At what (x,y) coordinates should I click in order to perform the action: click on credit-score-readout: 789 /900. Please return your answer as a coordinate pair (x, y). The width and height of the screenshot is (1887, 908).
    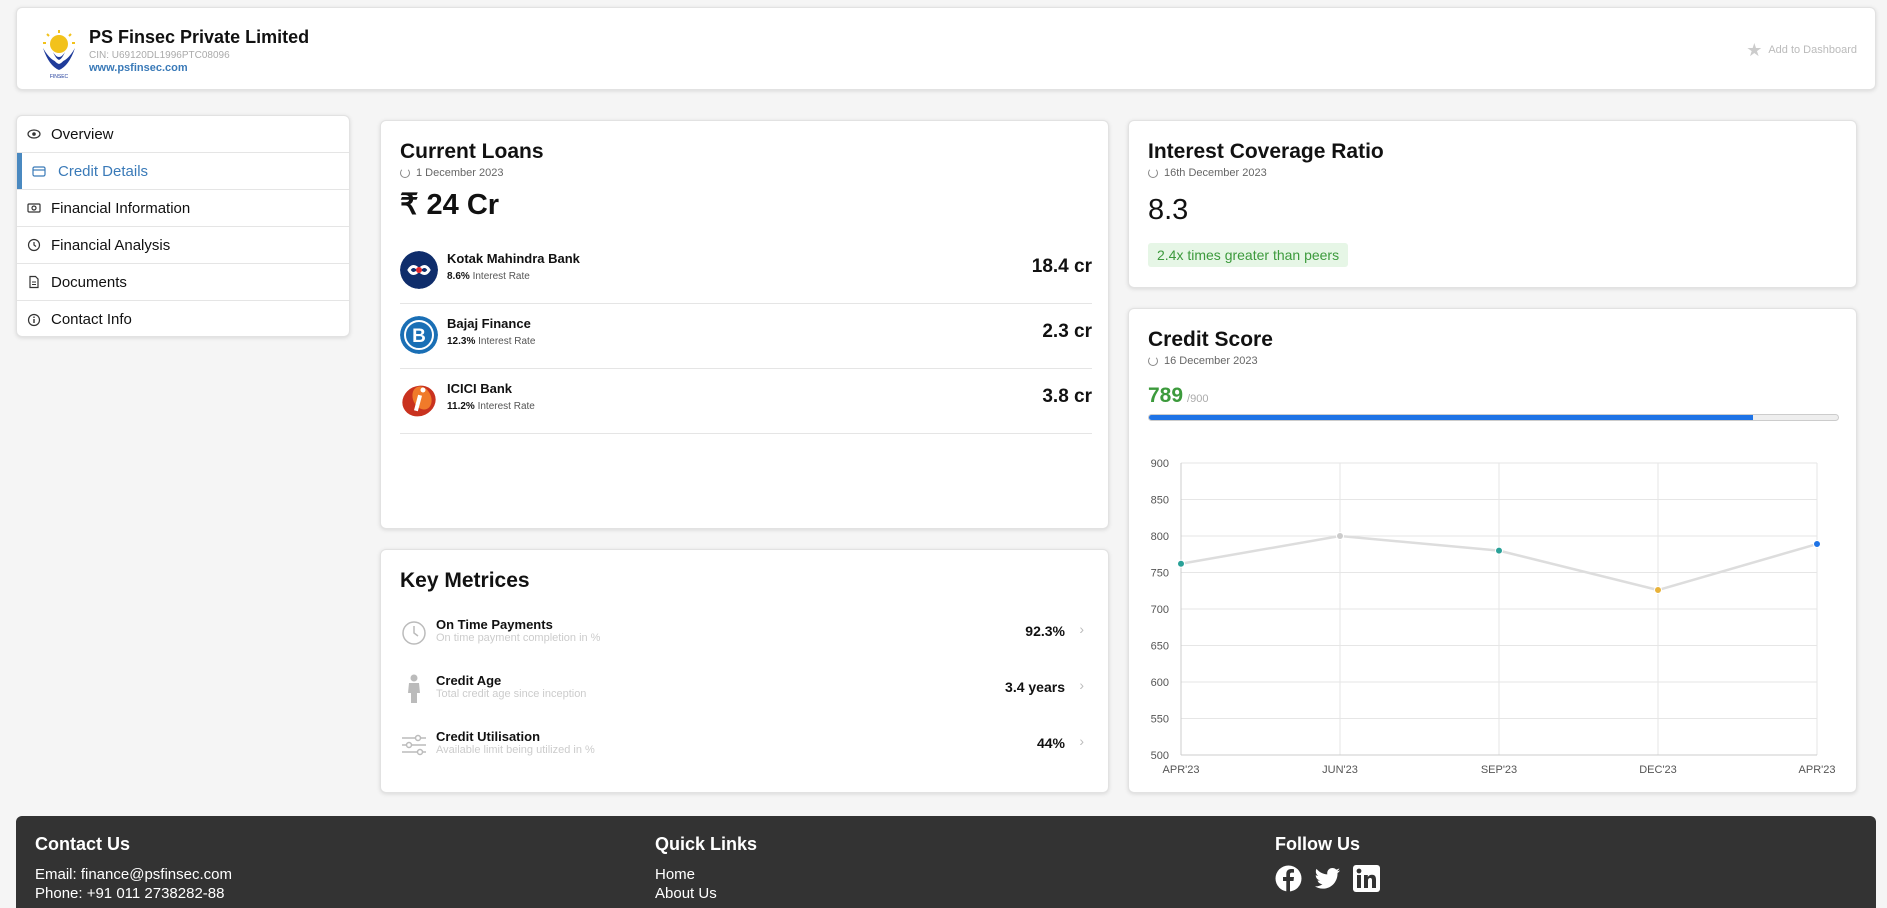
    Looking at the image, I should click on (1178, 396).